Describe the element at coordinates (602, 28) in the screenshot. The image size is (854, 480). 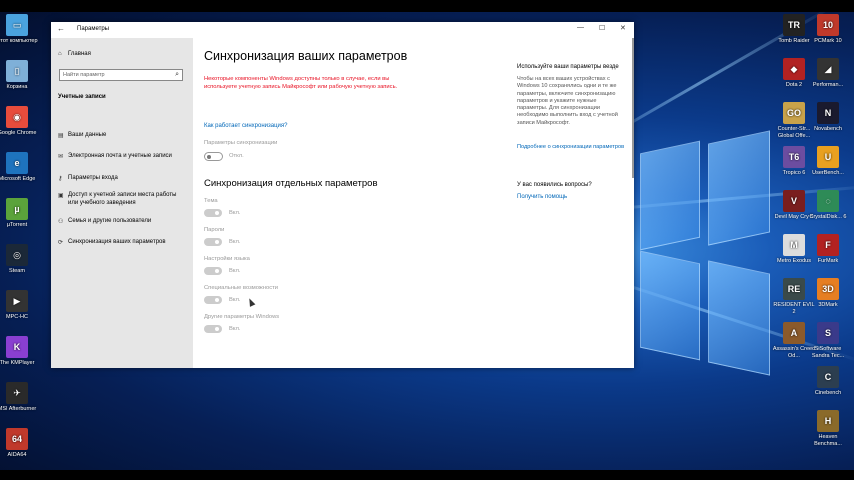
I see `maximize-button: ☐` at that location.